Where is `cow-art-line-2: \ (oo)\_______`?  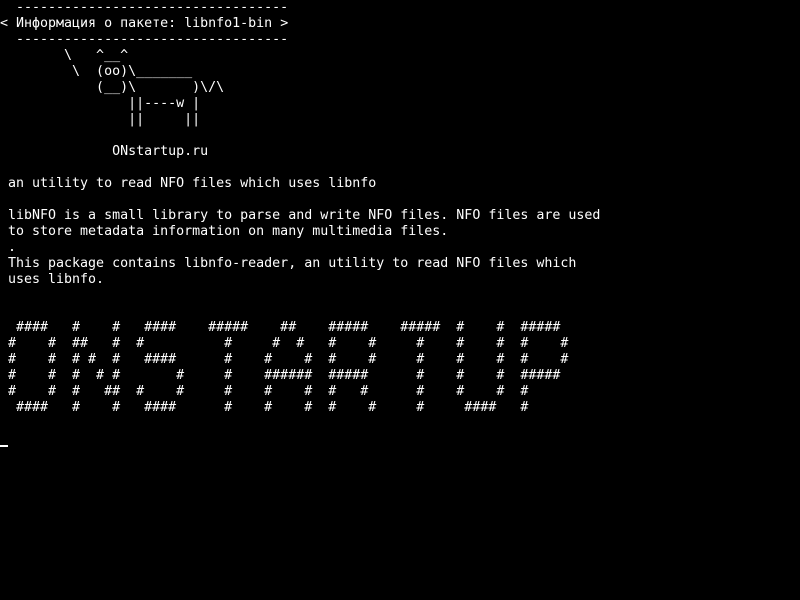
cow-art-line-2: \ (oo)\_______ is located at coordinates (100, 71).